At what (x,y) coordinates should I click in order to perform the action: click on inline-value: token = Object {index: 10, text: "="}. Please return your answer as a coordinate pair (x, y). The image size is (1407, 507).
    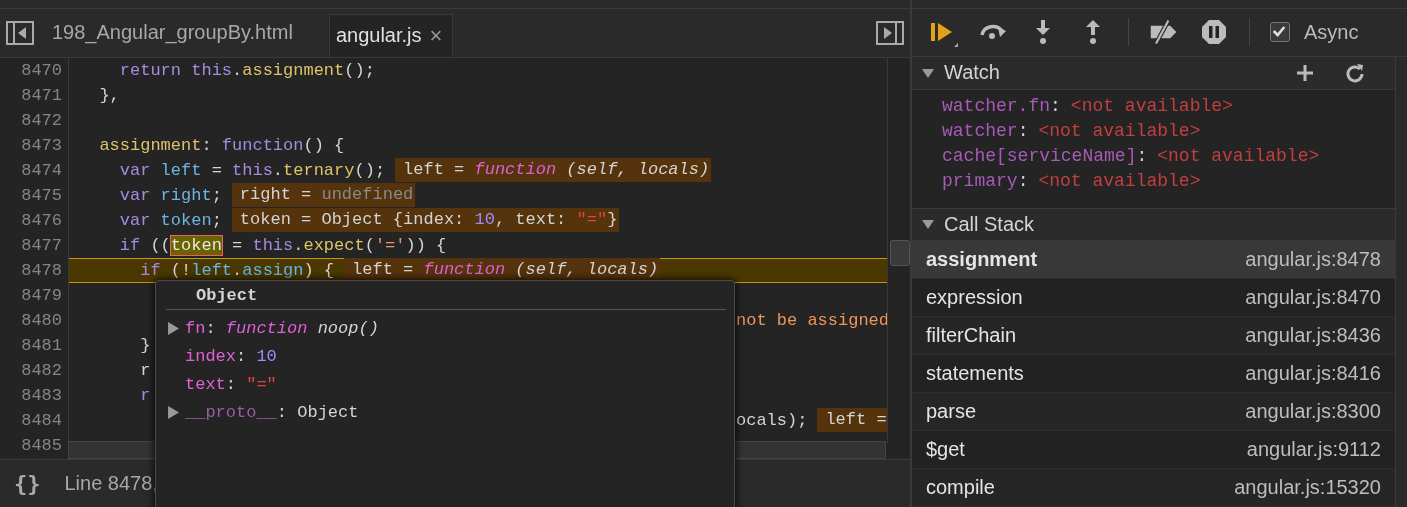
    Looking at the image, I should click on (425, 220).